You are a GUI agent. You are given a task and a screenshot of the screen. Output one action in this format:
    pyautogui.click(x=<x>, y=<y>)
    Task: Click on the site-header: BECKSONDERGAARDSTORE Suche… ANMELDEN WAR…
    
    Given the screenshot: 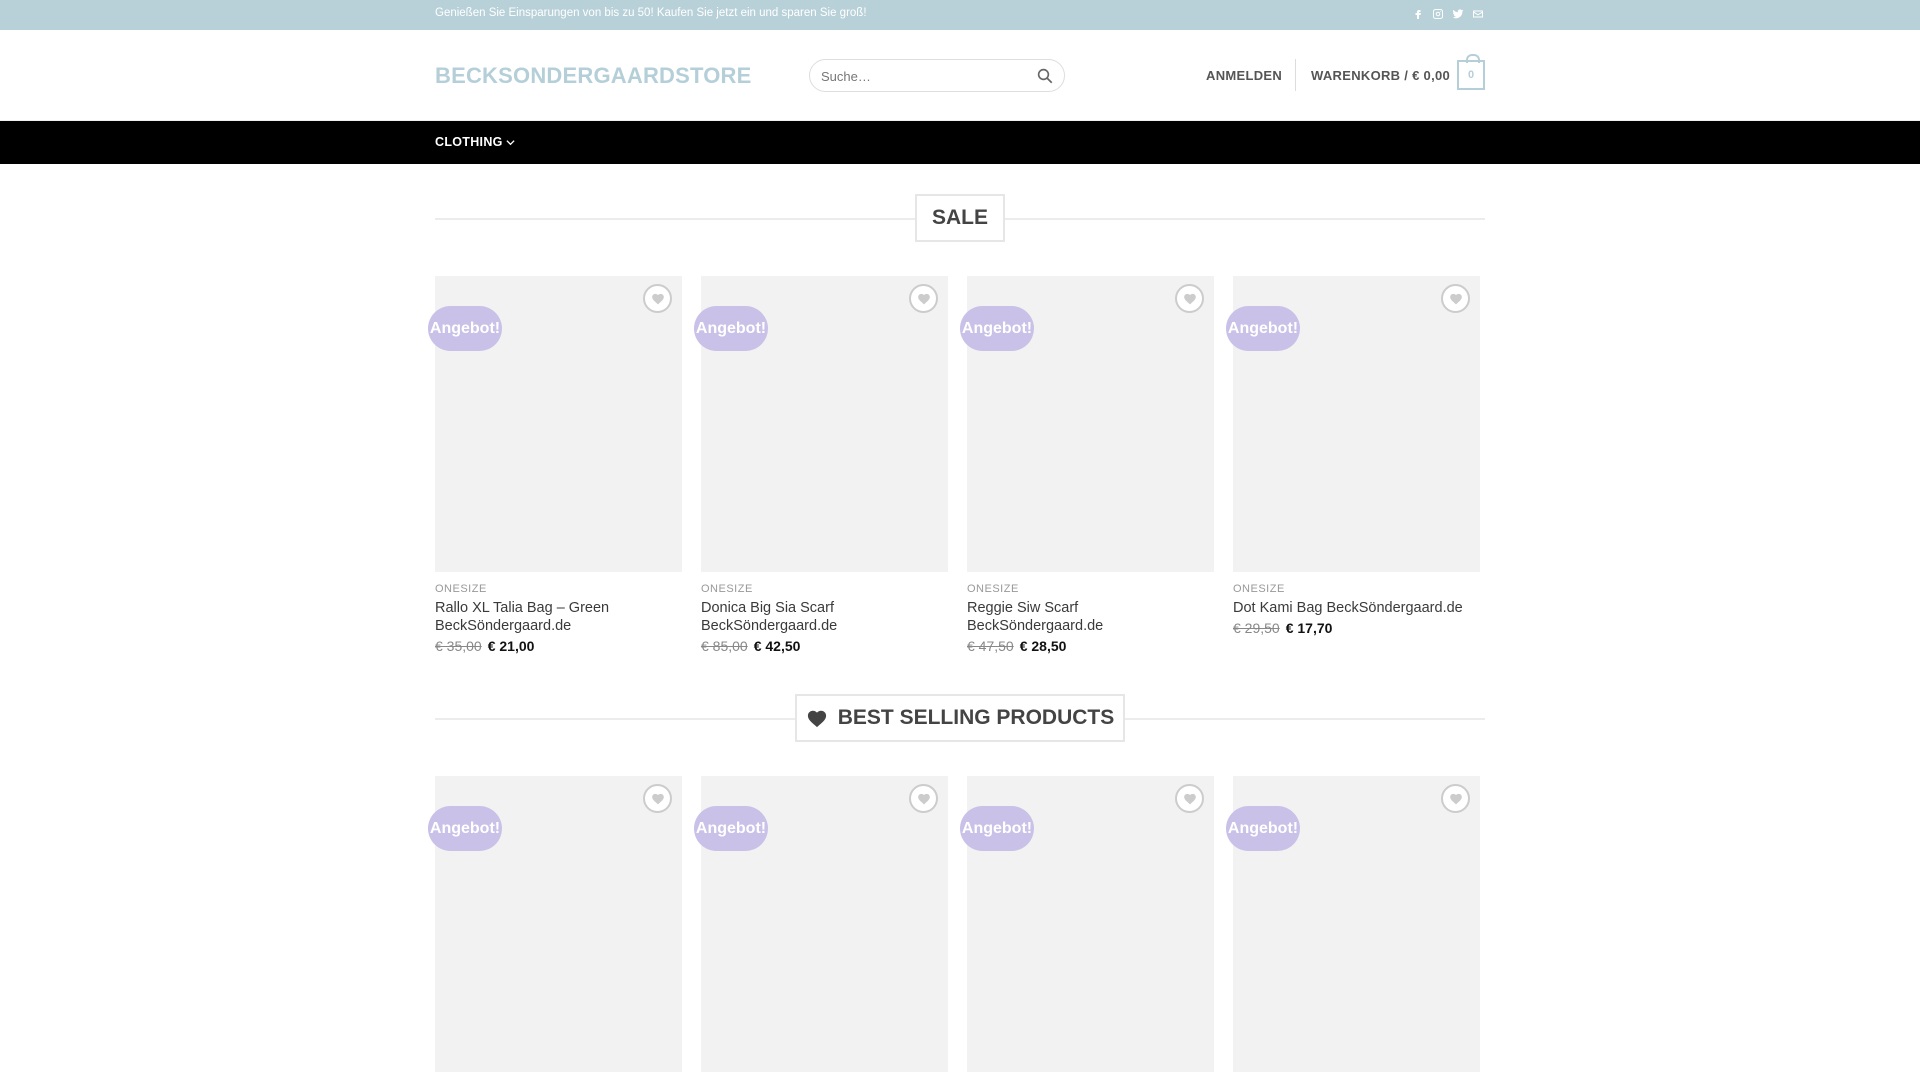 What is the action you would take?
    pyautogui.click(x=960, y=75)
    